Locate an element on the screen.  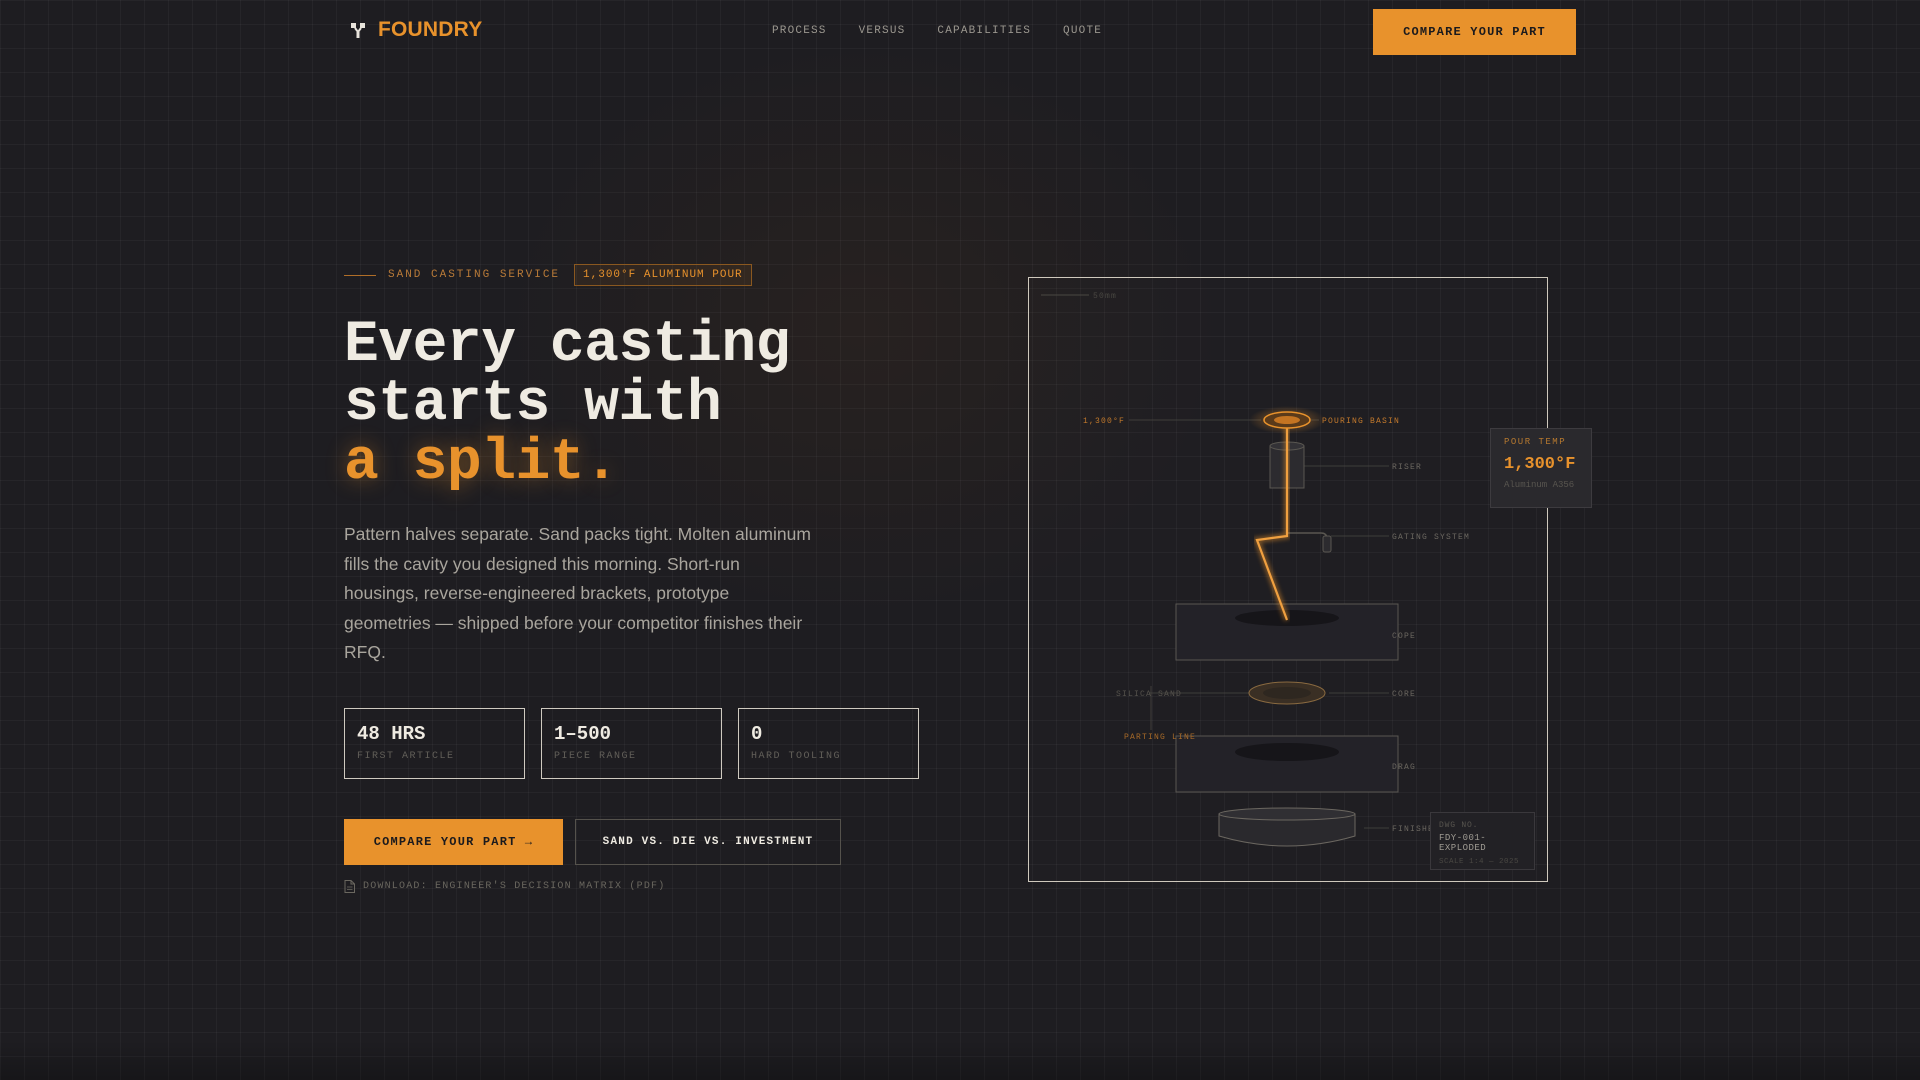
core is located at coordinates (1287, 693).